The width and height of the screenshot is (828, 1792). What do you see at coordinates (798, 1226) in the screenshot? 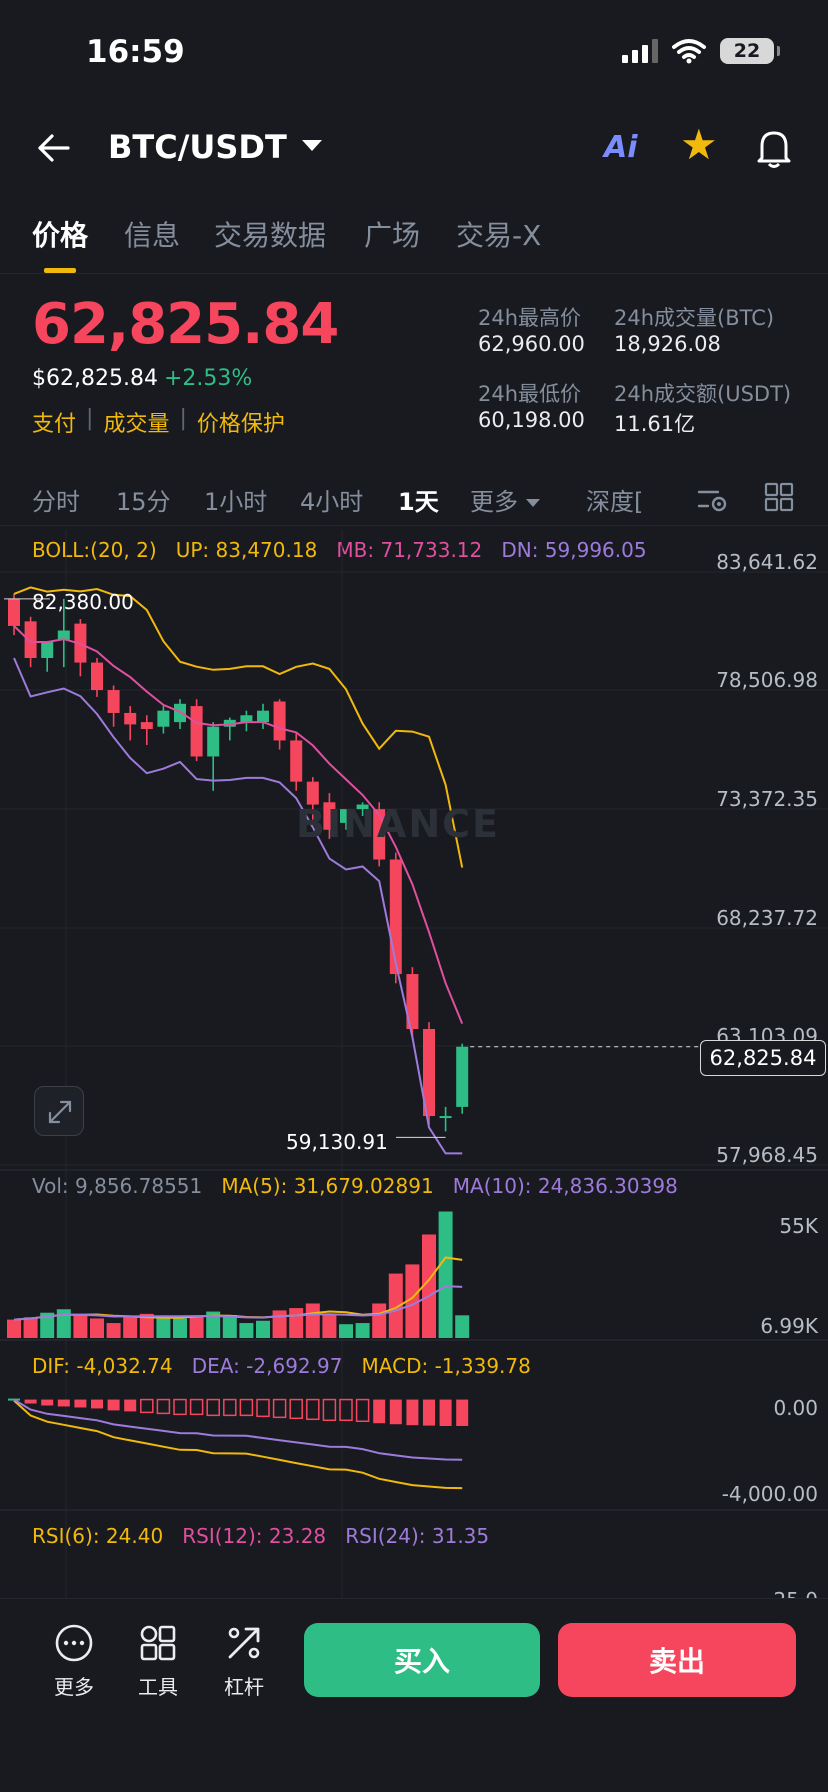
I see `volume-axis-top: 55K` at bounding box center [798, 1226].